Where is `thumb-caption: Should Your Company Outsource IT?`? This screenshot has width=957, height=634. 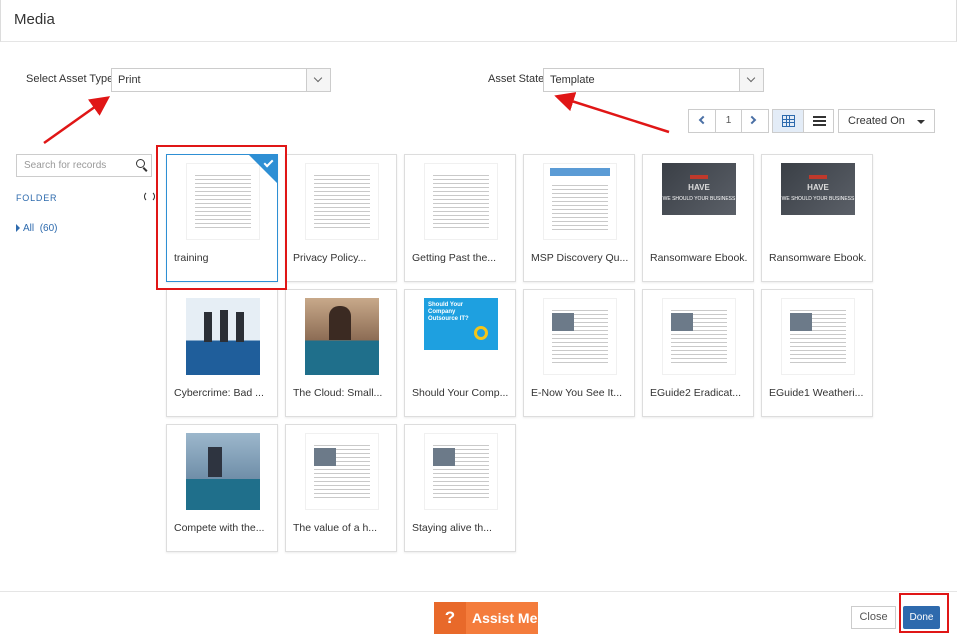
thumb-caption: Should Your Company Outsource IT? is located at coordinates (448, 312).